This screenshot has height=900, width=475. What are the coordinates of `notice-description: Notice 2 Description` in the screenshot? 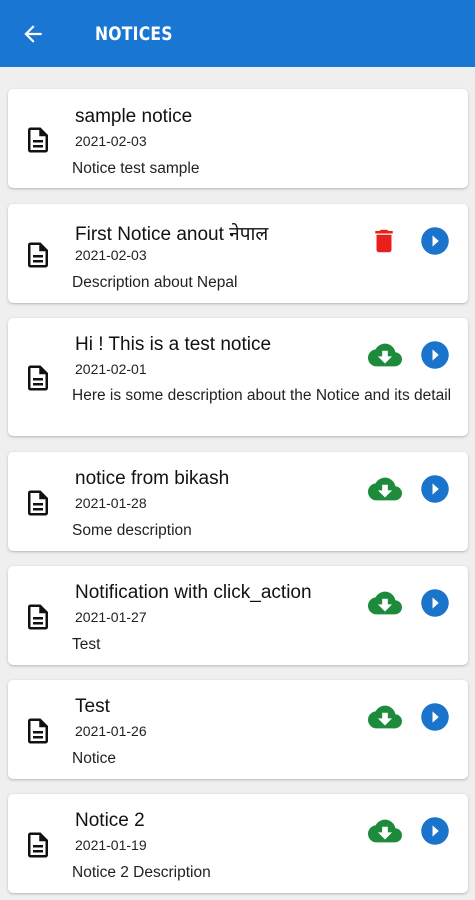 It's located at (141, 872).